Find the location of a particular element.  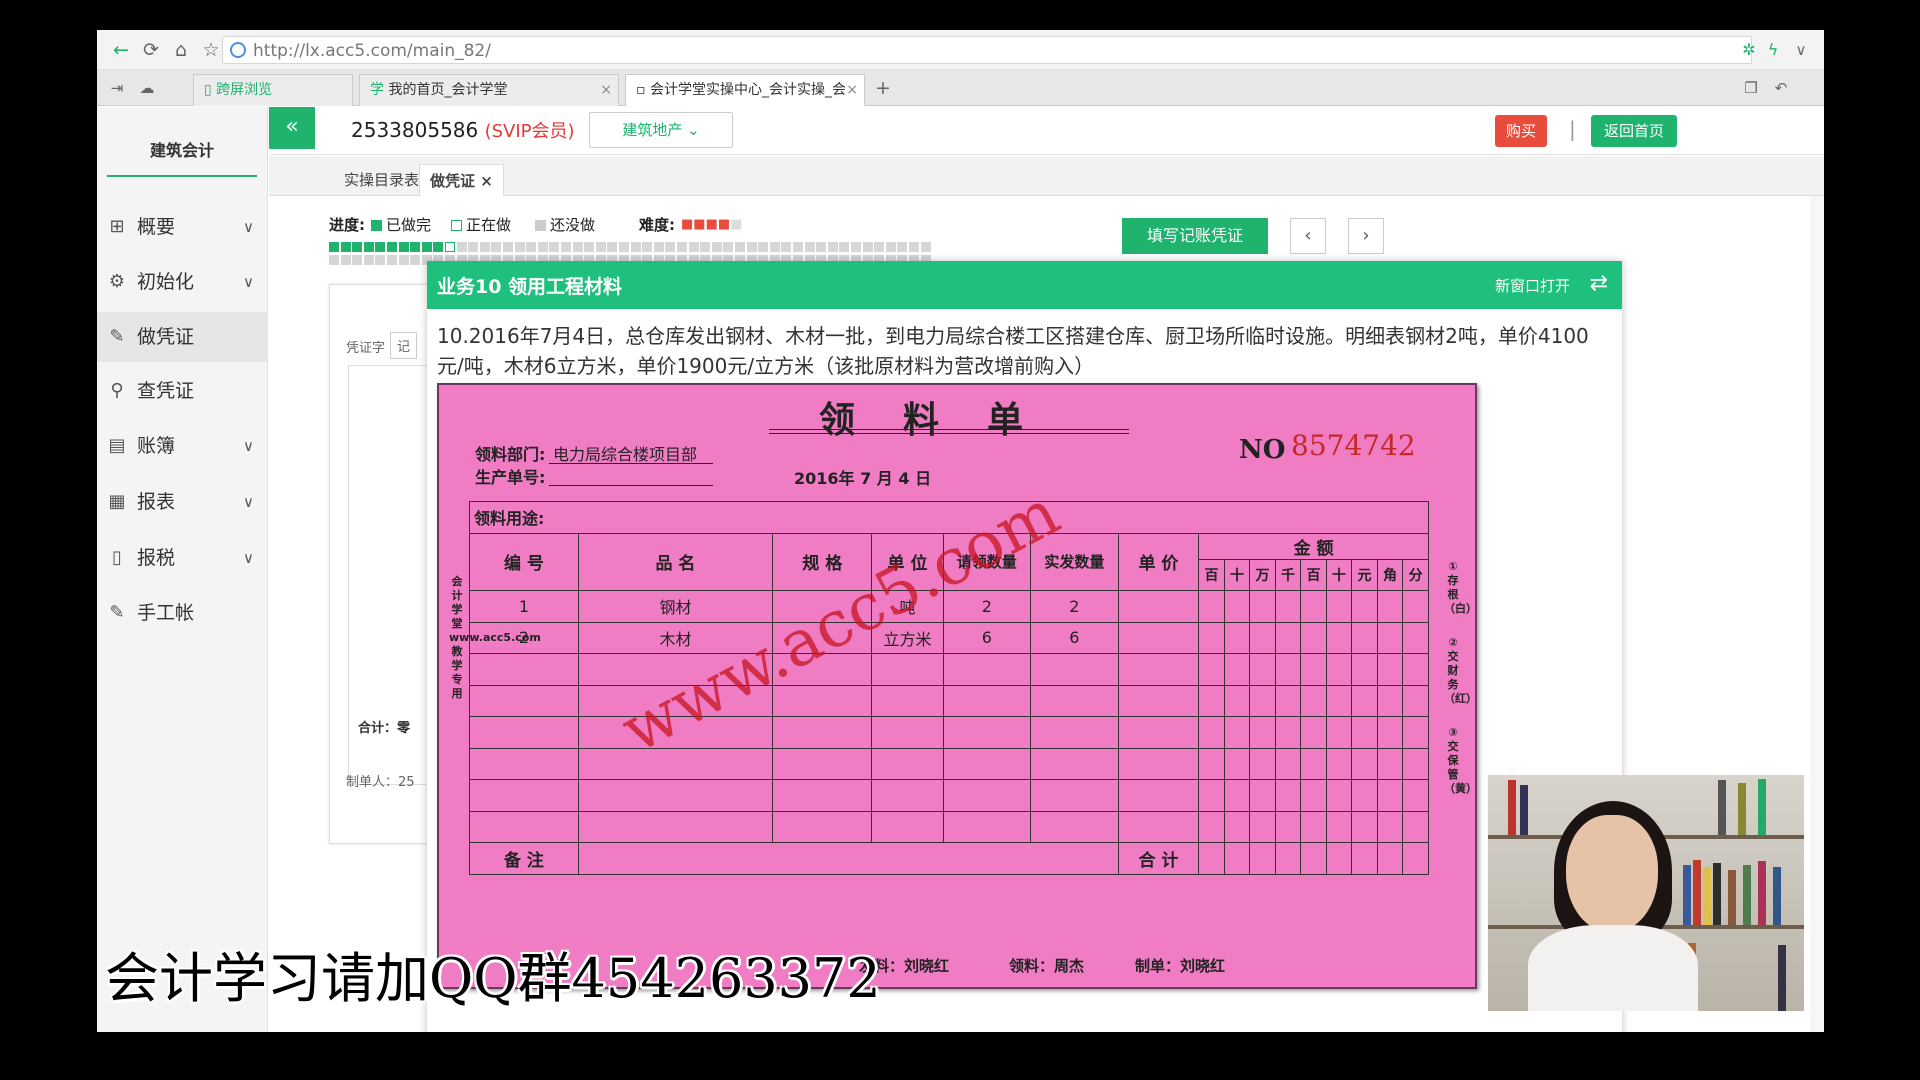

cloud-icon: ☁ is located at coordinates (147, 88).